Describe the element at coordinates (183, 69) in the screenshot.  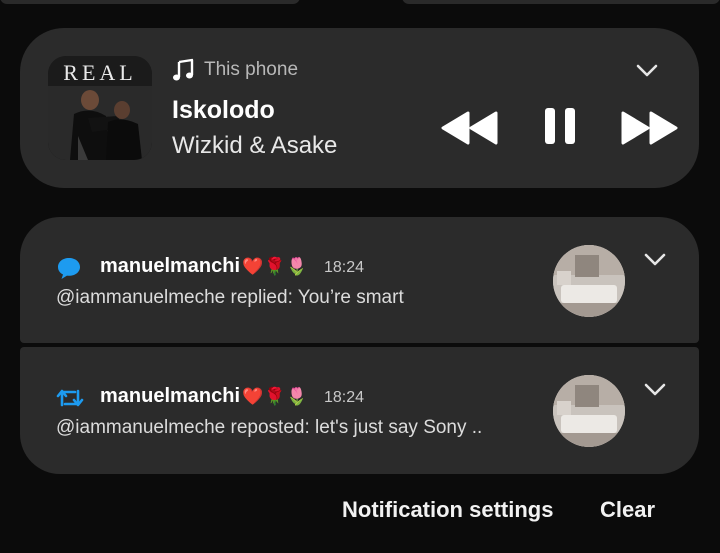
I see `music-note-icon` at that location.